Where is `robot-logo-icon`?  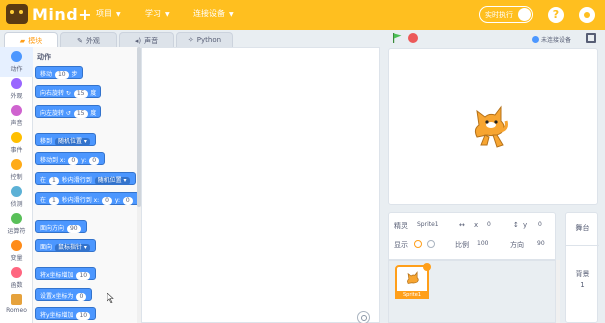 robot-logo-icon is located at coordinates (17, 14).